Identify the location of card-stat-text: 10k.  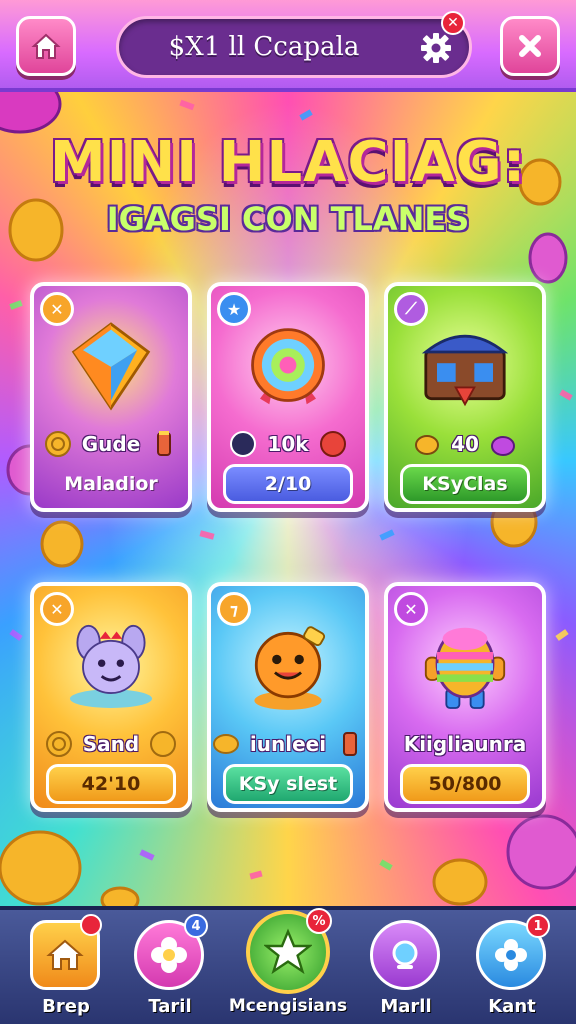
(288, 444).